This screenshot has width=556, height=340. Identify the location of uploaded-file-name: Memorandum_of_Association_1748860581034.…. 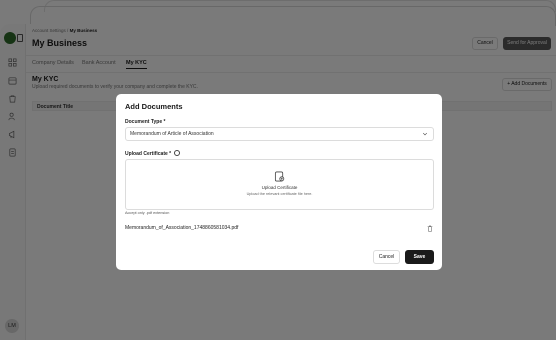
(182, 228).